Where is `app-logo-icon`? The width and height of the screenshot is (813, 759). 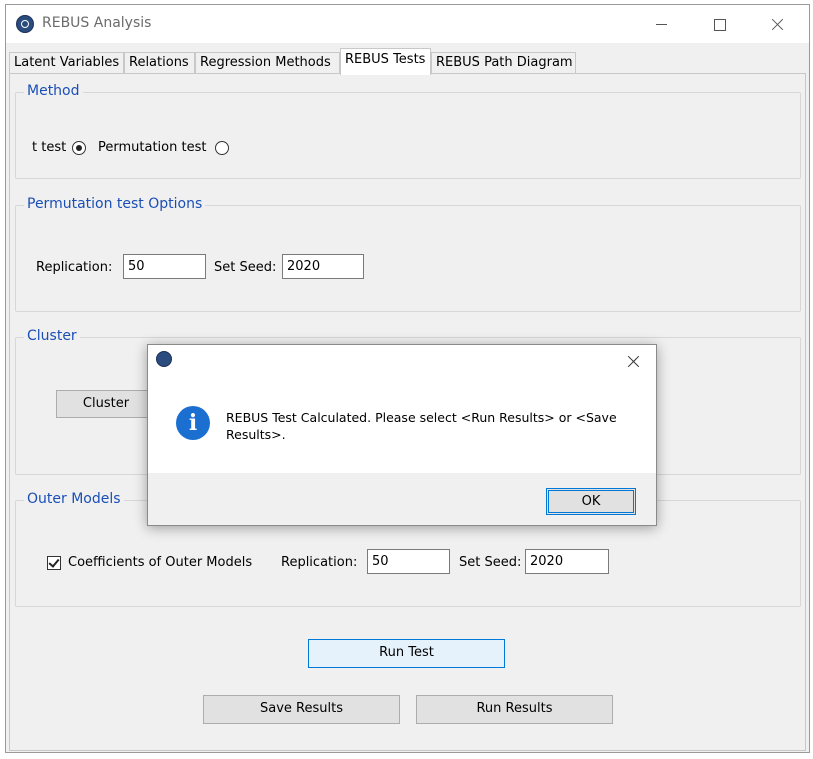
app-logo-icon is located at coordinates (25, 24).